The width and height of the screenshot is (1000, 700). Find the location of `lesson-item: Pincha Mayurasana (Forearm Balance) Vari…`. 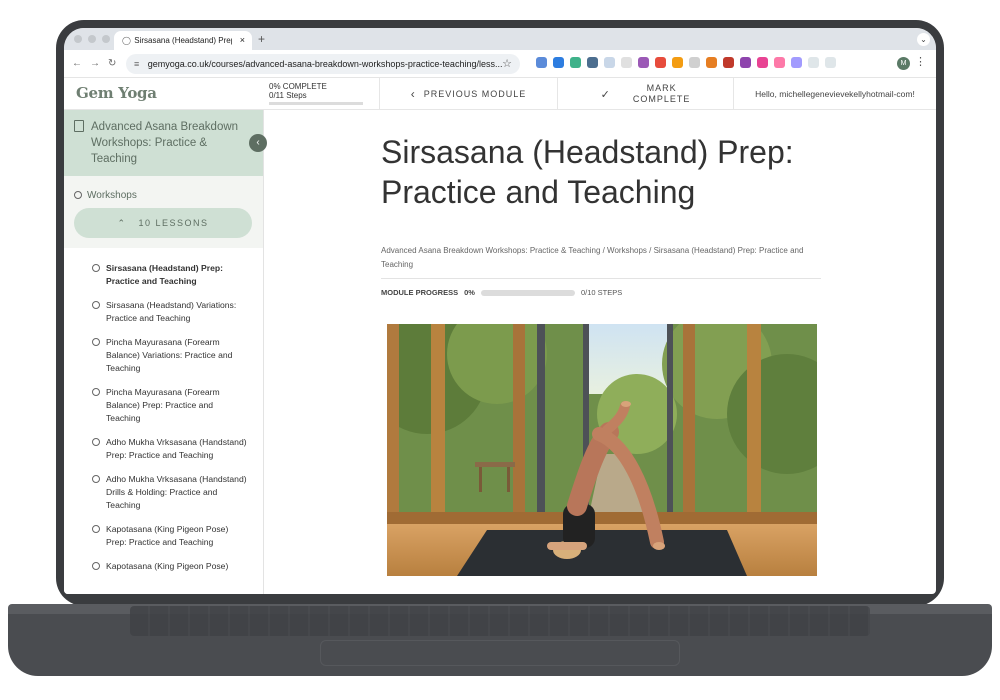

lesson-item: Pincha Mayurasana (Forearm Balance) Vari… is located at coordinates (163, 355).